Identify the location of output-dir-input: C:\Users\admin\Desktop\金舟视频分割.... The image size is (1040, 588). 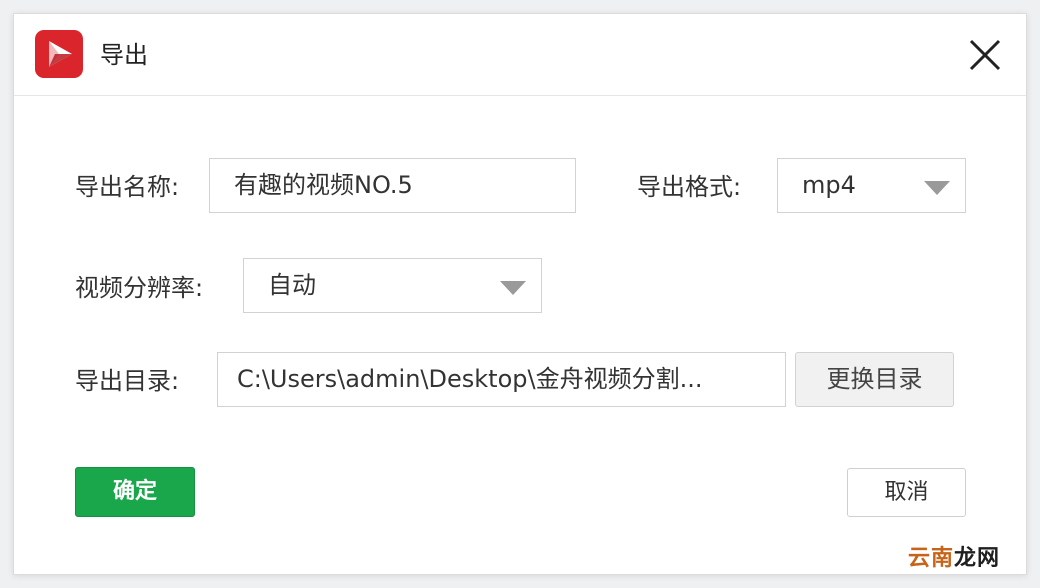
(501, 379).